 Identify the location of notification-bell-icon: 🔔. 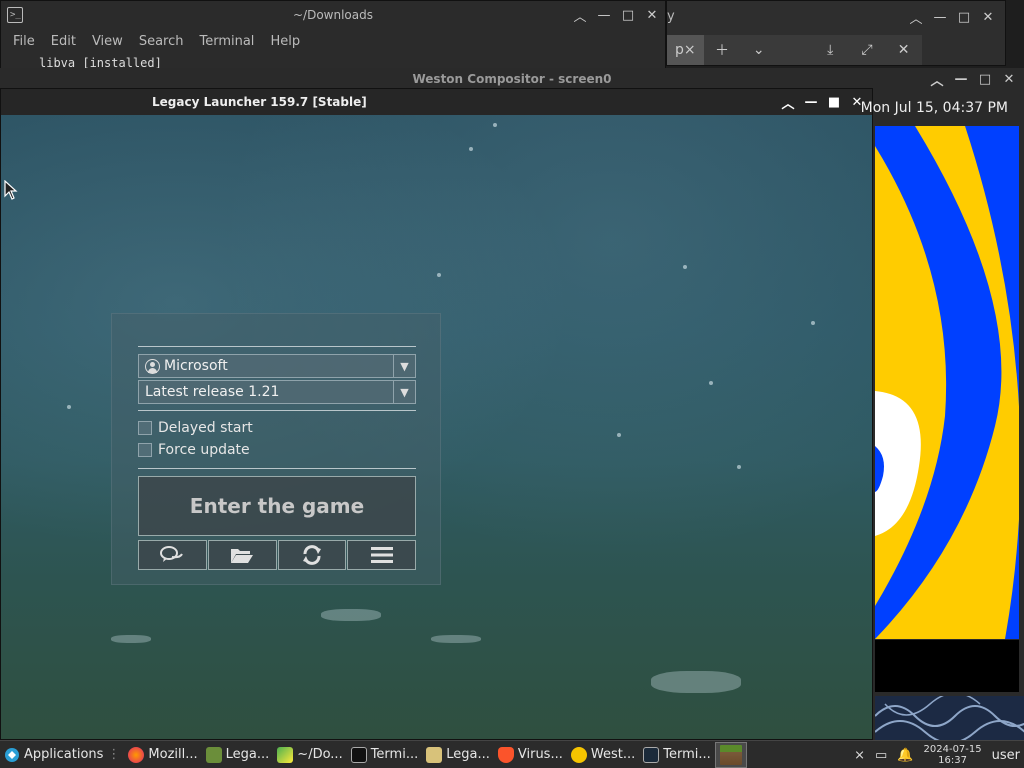
(905, 755).